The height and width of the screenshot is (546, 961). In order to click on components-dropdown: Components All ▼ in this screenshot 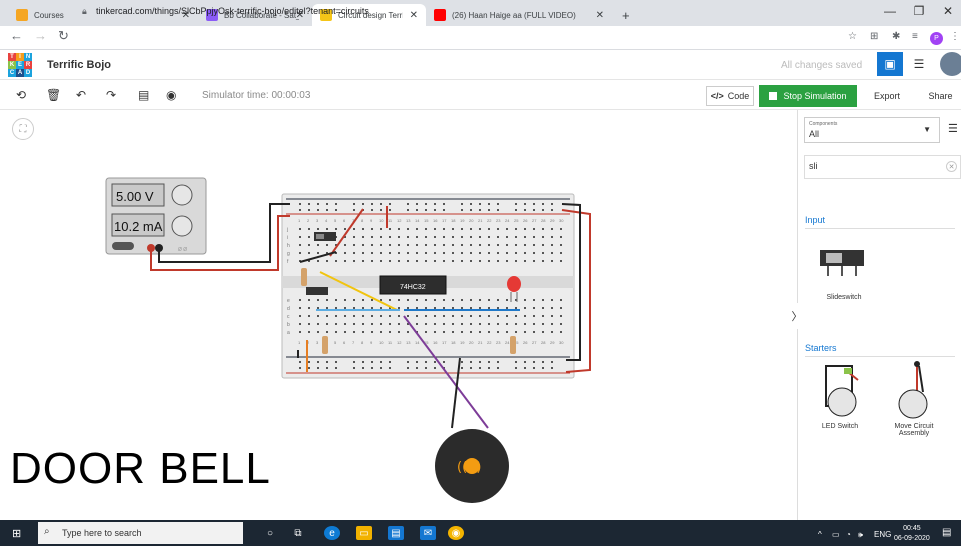, I will do `click(872, 130)`.